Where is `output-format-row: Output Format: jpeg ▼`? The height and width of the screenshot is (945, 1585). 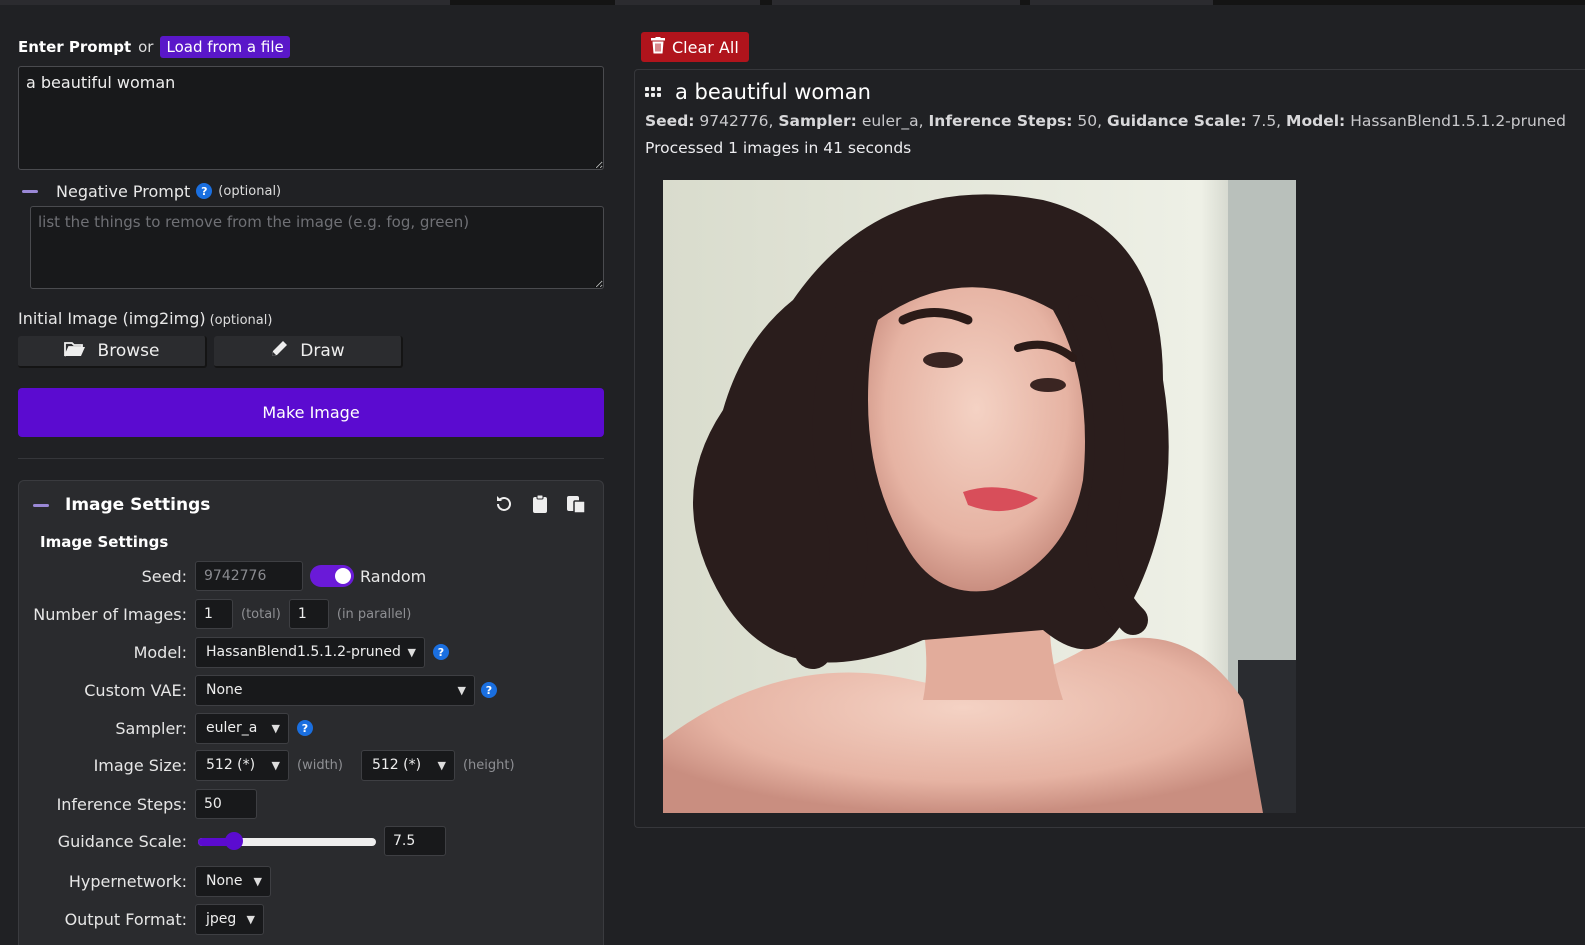 output-format-row: Output Format: jpeg ▼ is located at coordinates (309, 919).